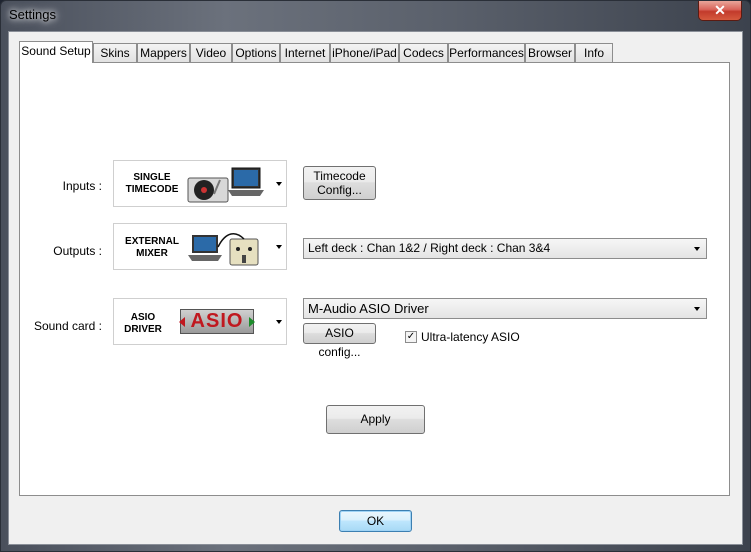  What do you see at coordinates (368, 308) in the screenshot?
I see `soundcard-select-value: M-Audio ASIO Driver` at bounding box center [368, 308].